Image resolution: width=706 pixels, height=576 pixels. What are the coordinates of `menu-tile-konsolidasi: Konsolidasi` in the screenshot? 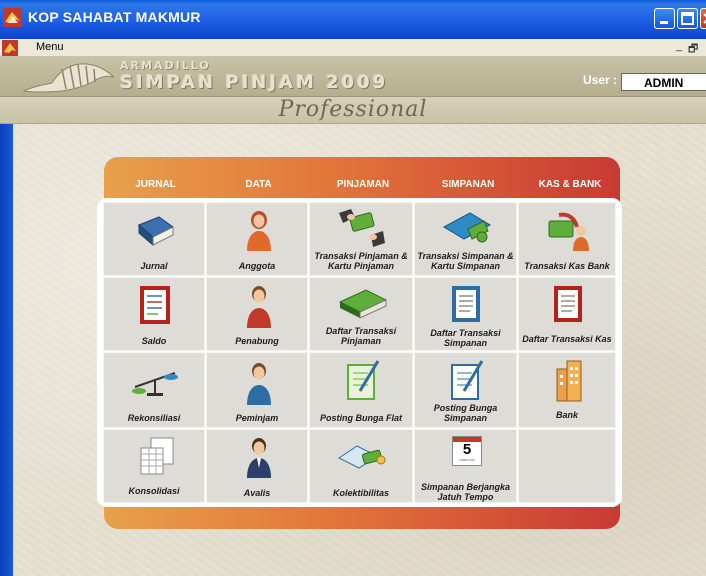 It's located at (154, 466).